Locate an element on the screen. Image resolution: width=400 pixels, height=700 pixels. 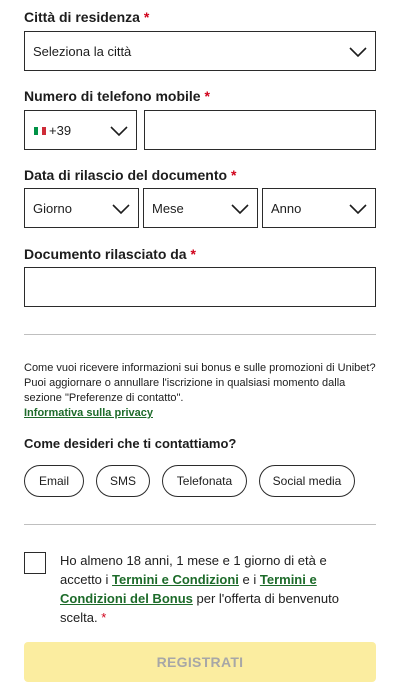
phone-label: Numero di telefono mobile * is located at coordinates (117, 96).